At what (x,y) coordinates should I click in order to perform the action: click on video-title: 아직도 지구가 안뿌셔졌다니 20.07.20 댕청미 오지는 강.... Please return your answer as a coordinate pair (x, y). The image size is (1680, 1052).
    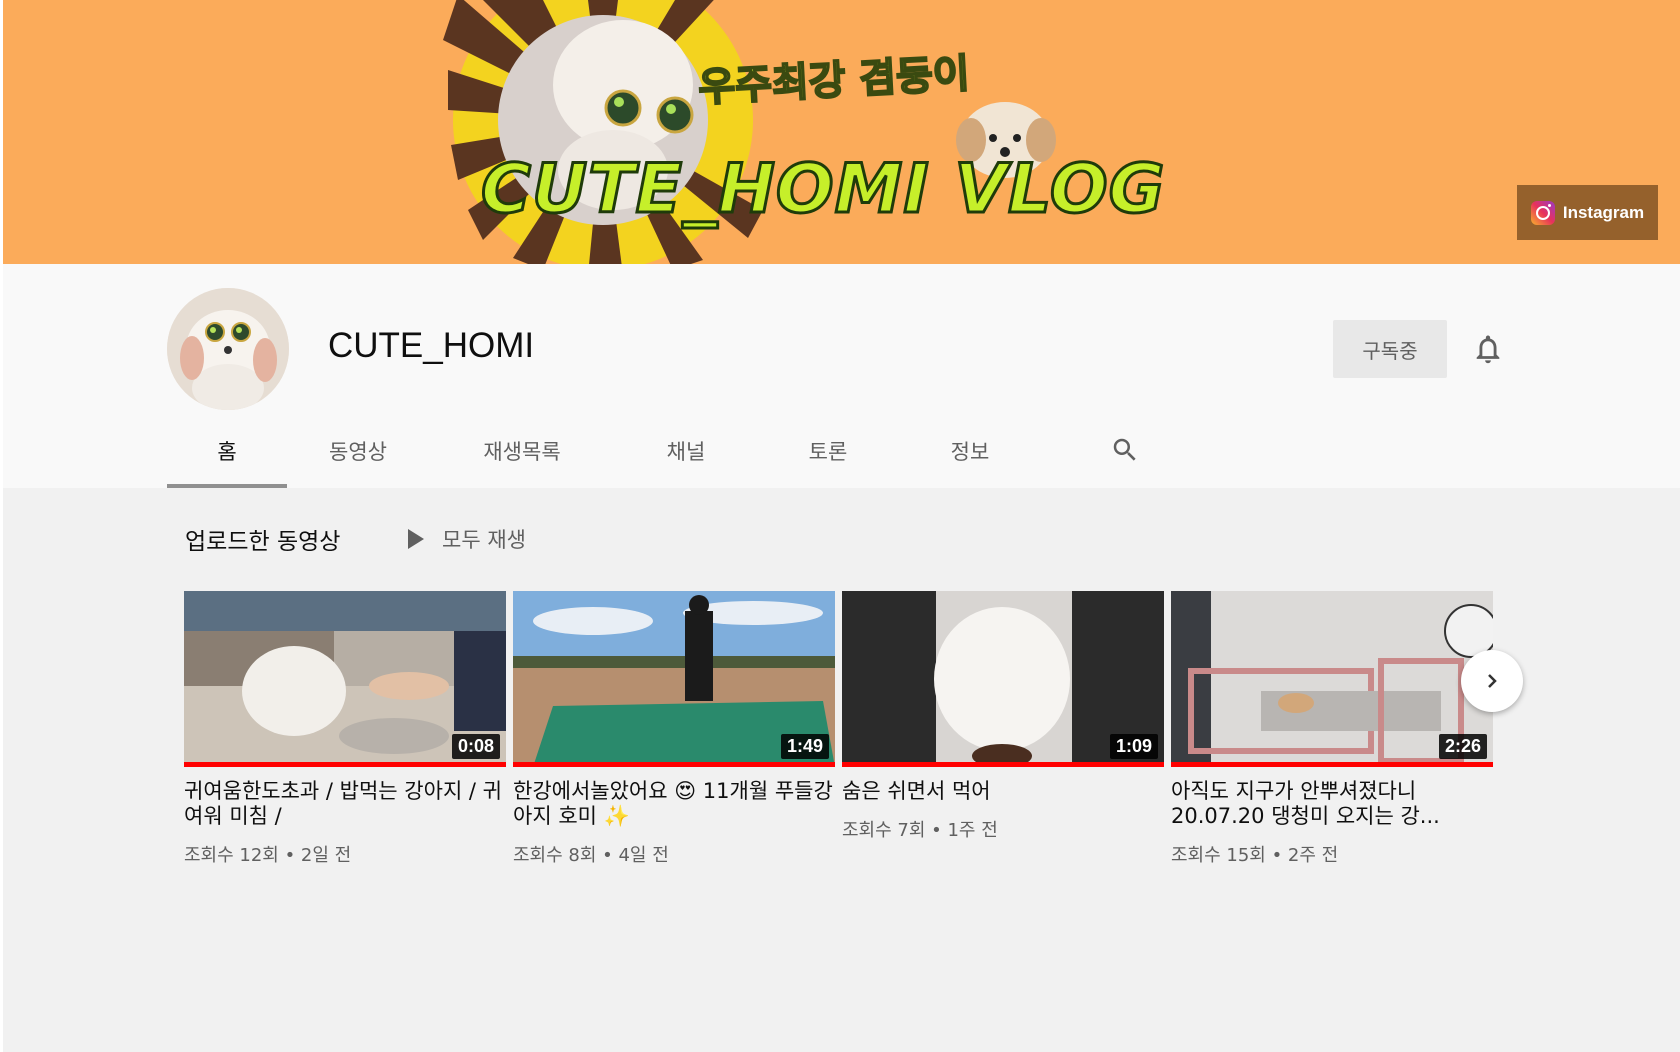
    Looking at the image, I should click on (1332, 804).